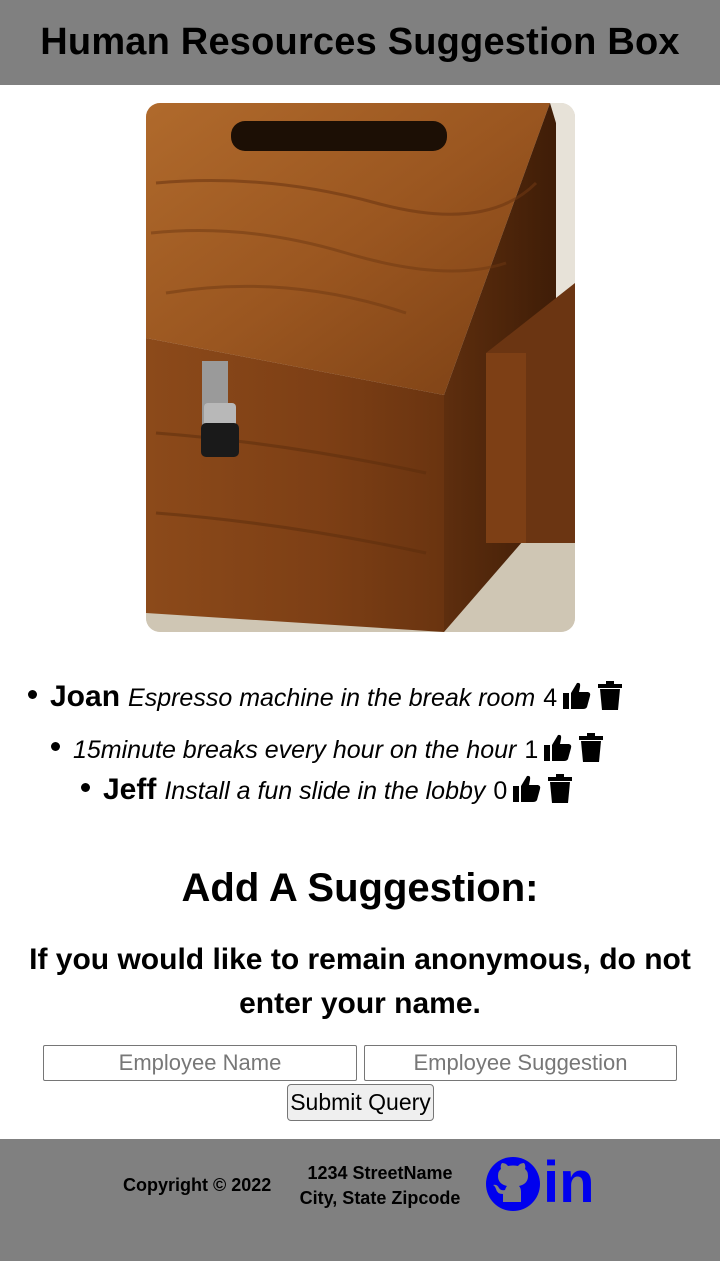  What do you see at coordinates (130, 789) in the screenshot?
I see `suggestion-author: Jeff` at bounding box center [130, 789].